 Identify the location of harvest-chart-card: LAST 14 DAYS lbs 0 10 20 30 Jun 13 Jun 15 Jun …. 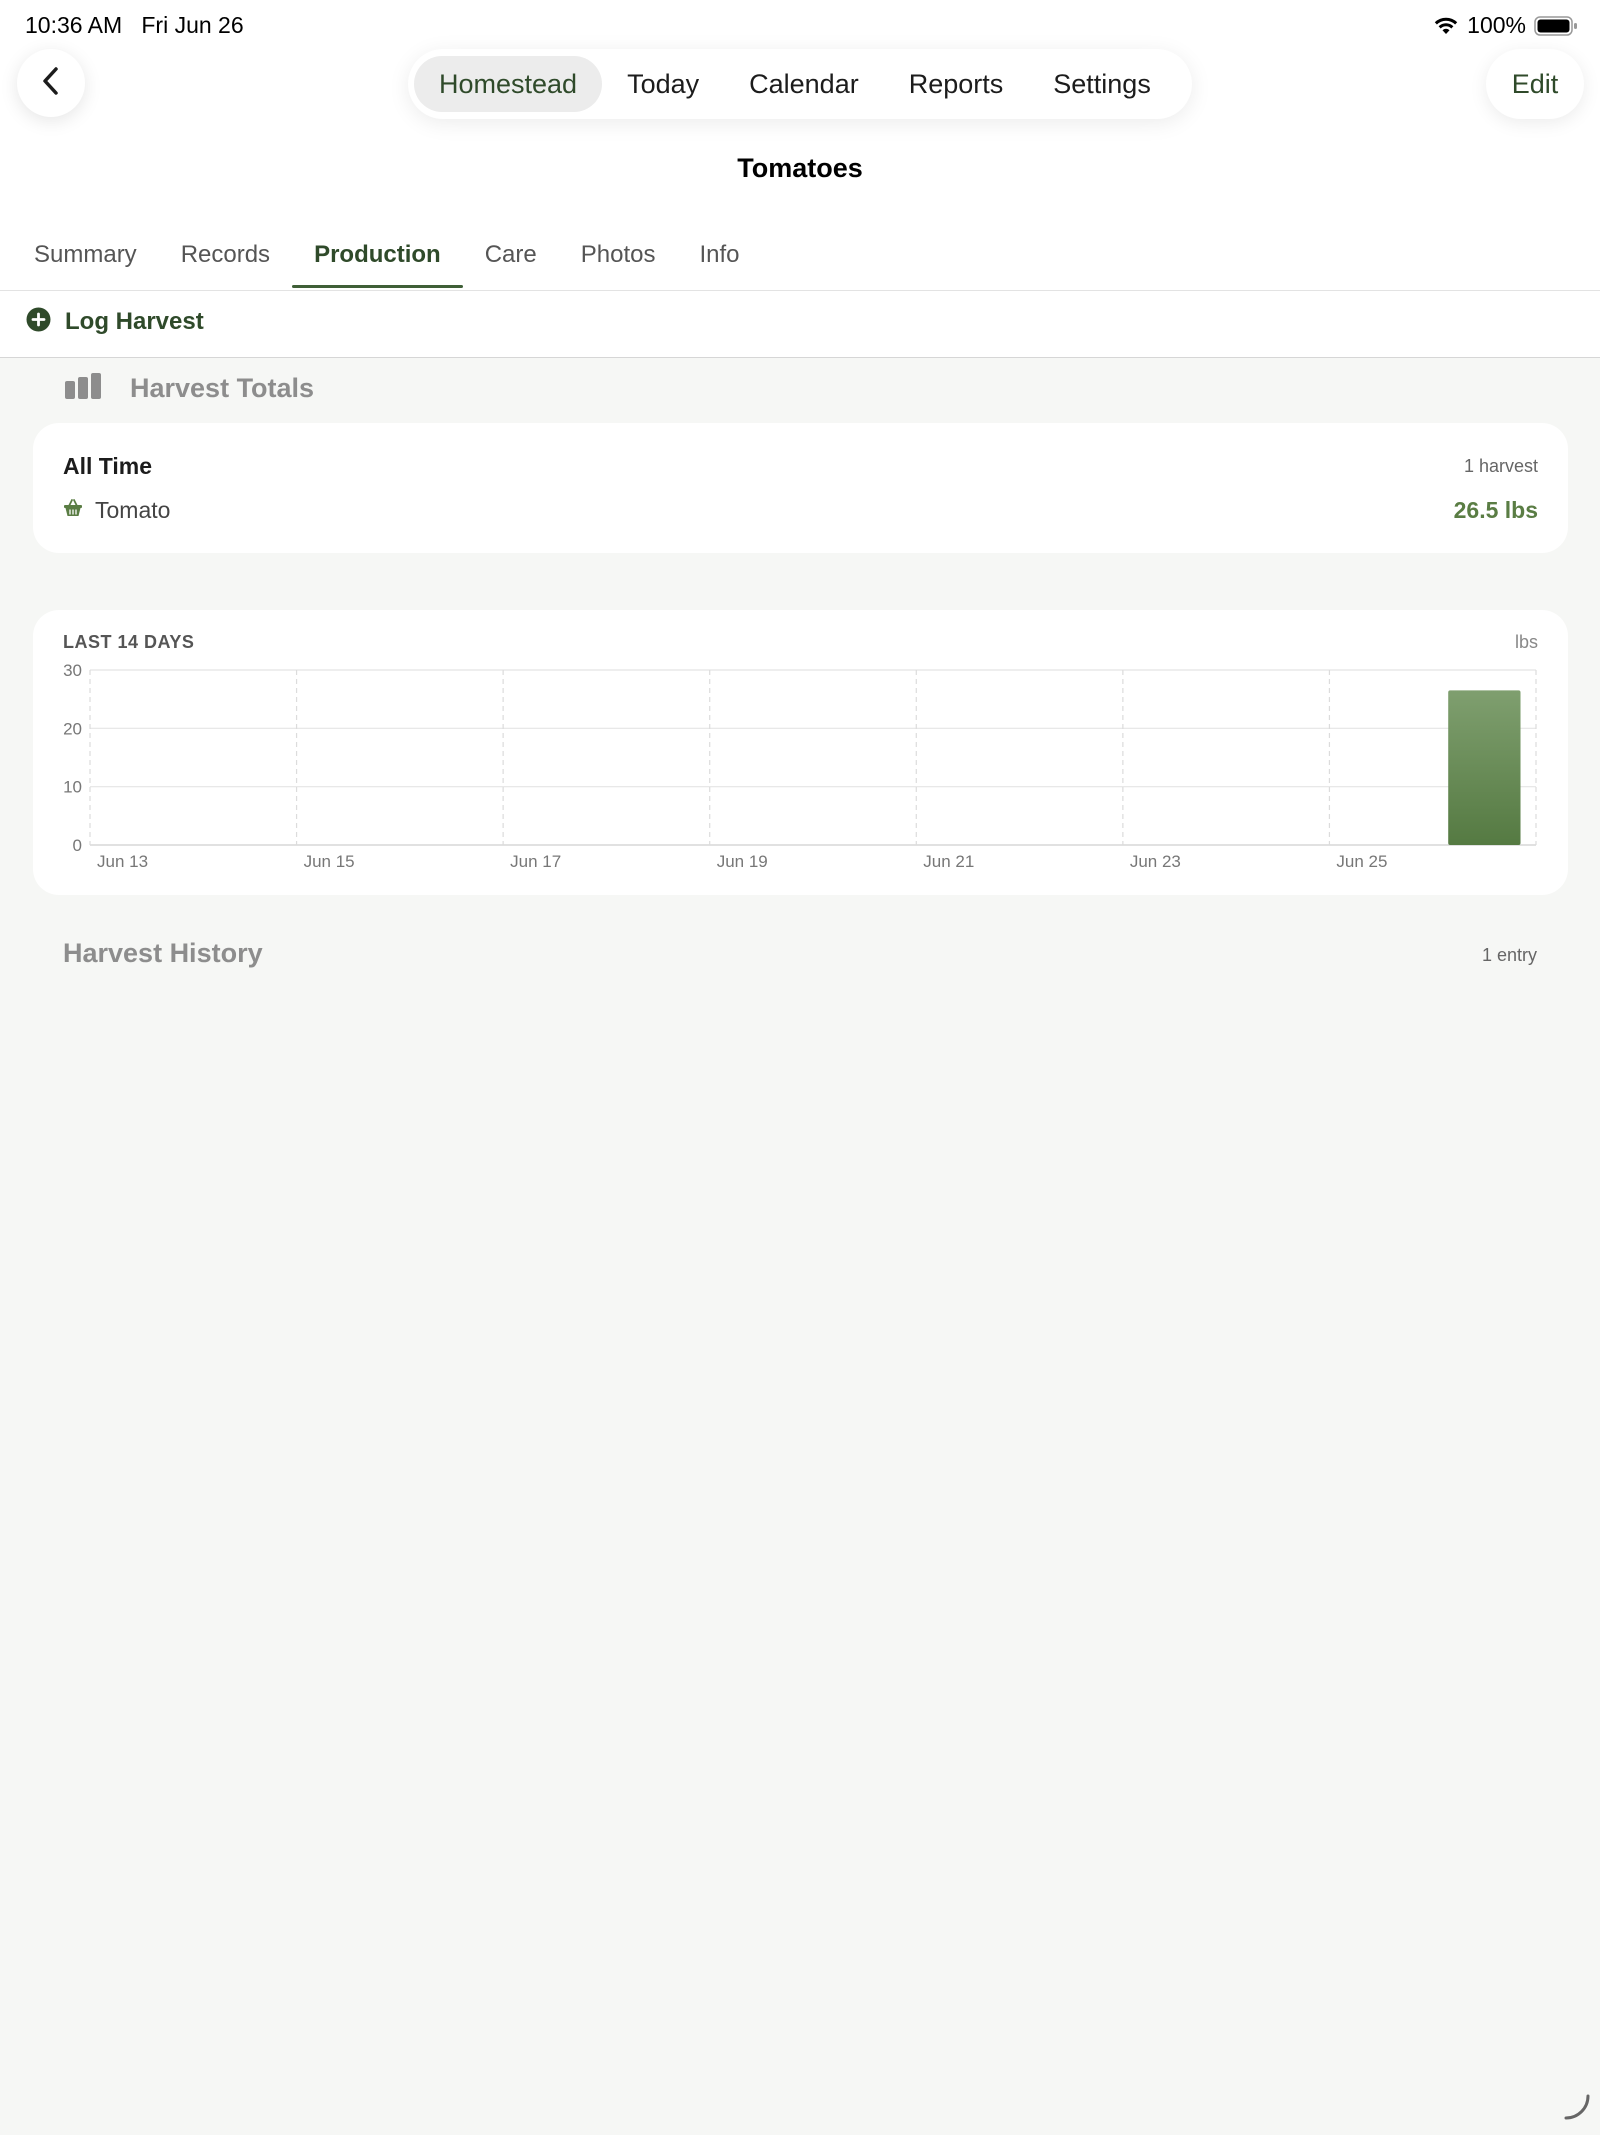
(800, 752).